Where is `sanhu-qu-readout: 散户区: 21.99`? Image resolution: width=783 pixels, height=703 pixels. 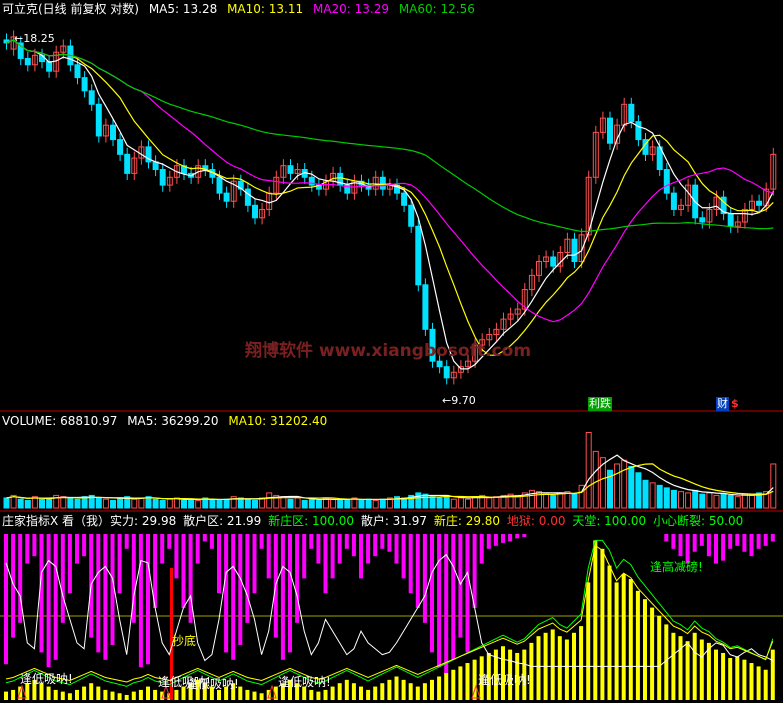 sanhu-qu-readout: 散户区: 21.99 is located at coordinates (222, 521).